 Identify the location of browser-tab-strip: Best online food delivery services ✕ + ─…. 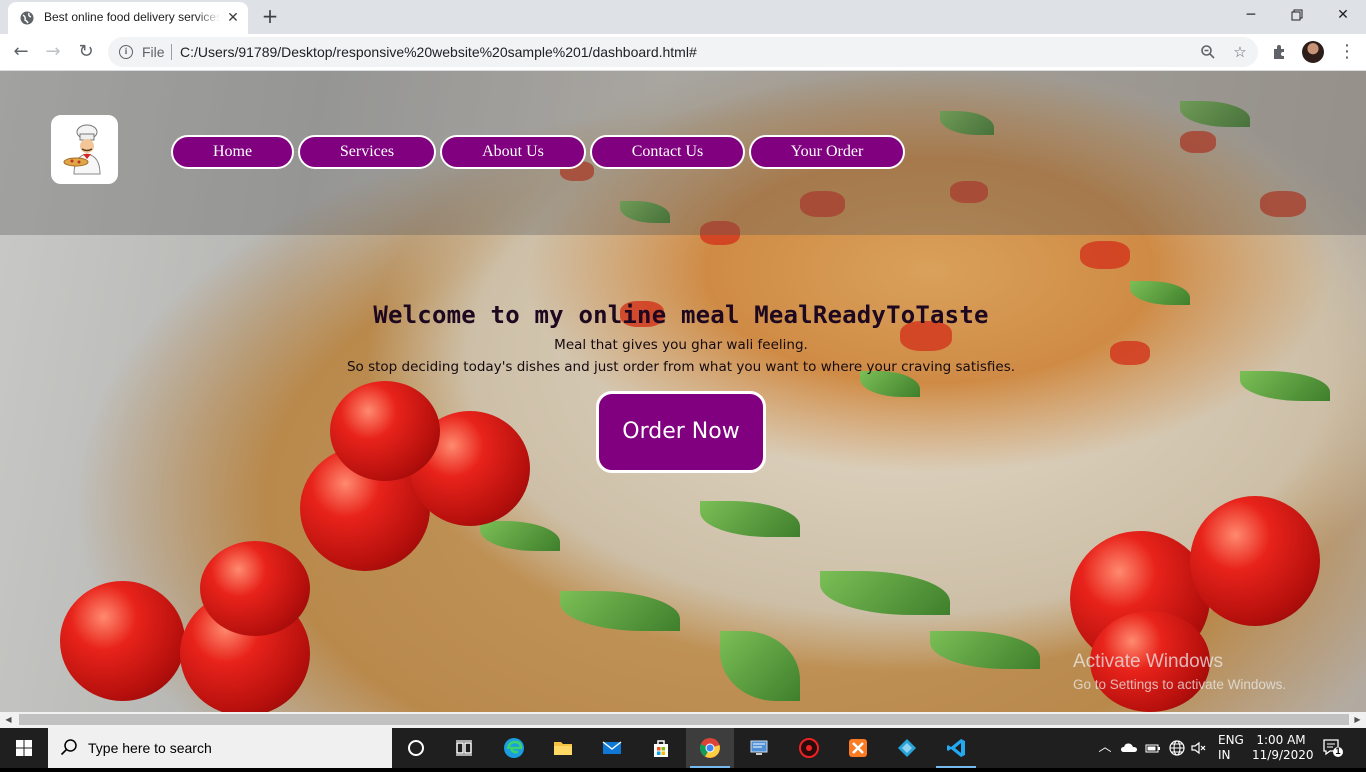
(683, 17).